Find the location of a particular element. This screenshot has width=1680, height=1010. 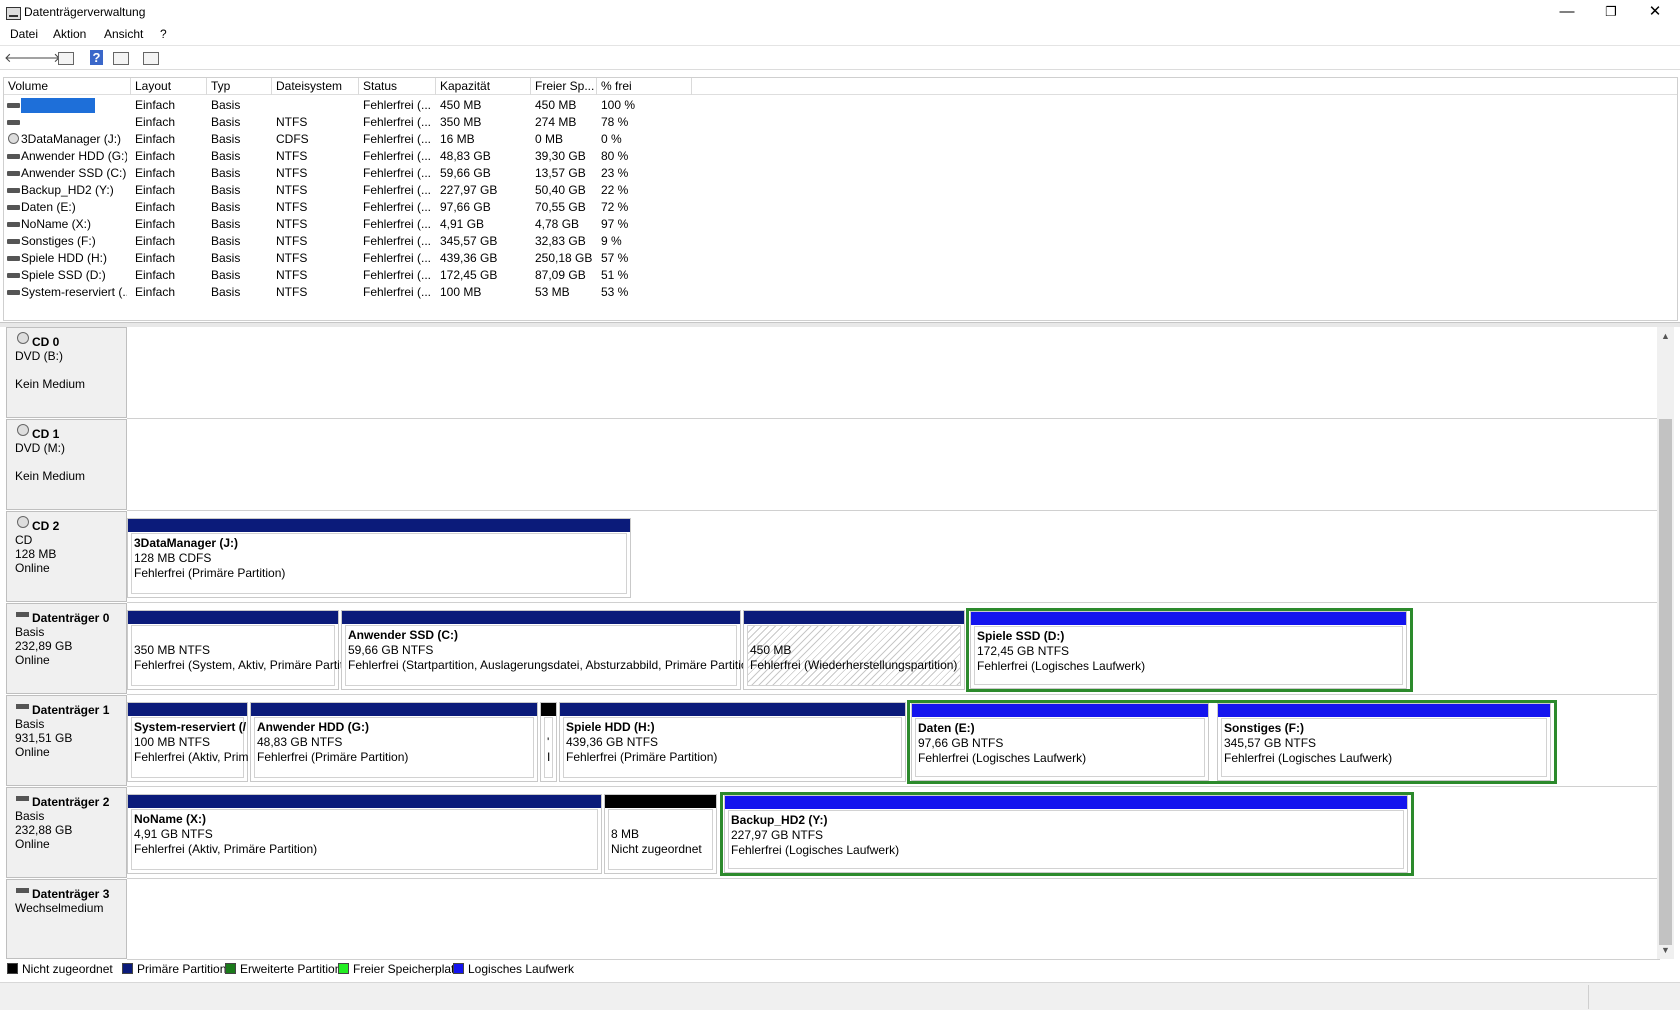

cell-cap: 100 MB is located at coordinates (461, 292).